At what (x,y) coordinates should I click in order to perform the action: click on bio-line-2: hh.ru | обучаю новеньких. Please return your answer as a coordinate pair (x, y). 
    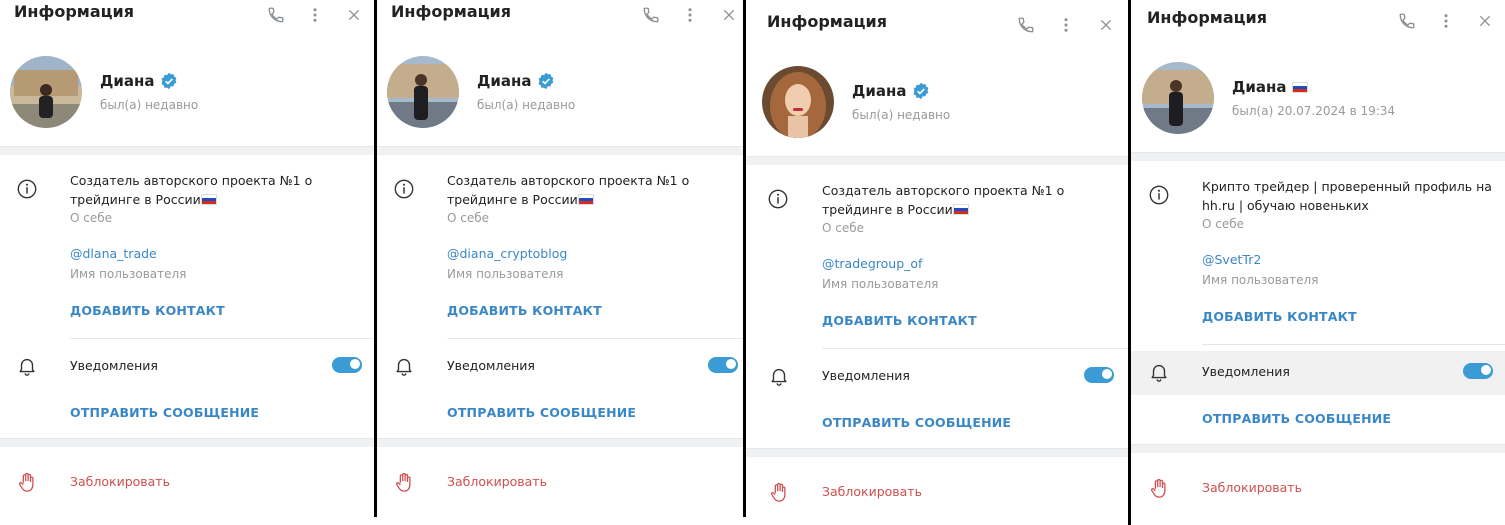
    Looking at the image, I should click on (1285, 205).